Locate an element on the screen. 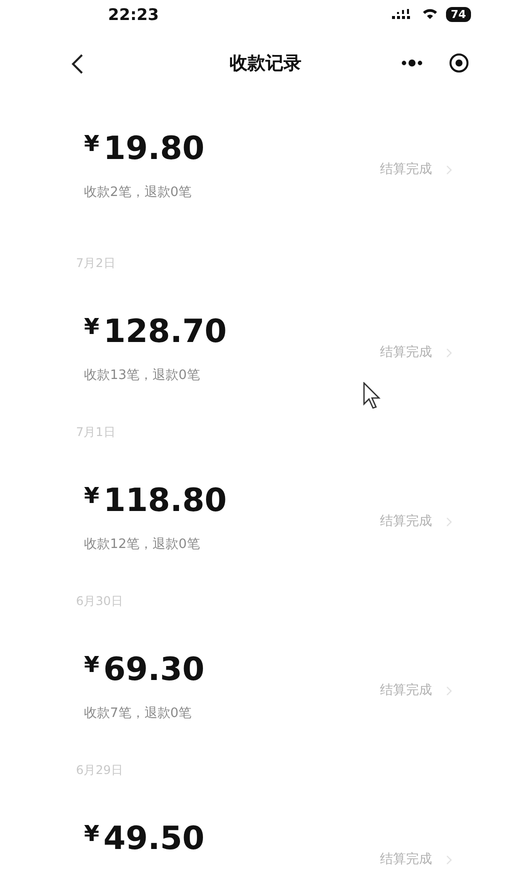  record-summary: 收款12笔，退款0笔 is located at coordinates (142, 545).